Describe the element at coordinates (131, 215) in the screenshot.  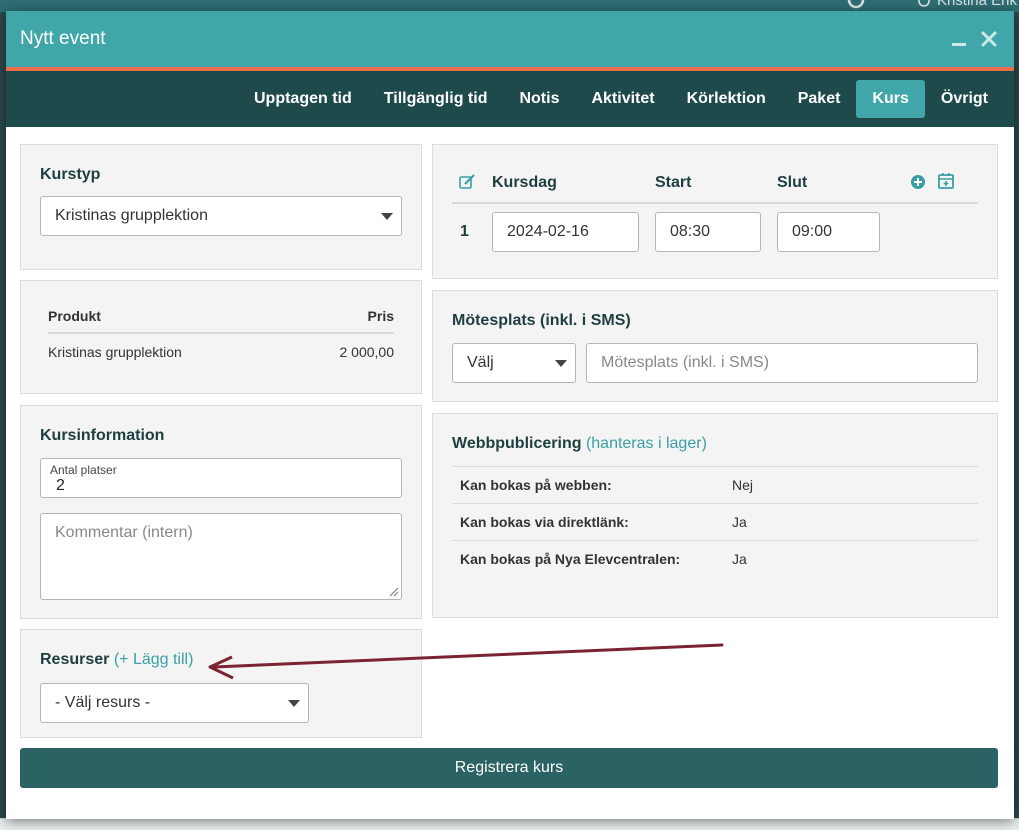
I see `kurstyp-select-value: Kristinas grupplektion` at that location.